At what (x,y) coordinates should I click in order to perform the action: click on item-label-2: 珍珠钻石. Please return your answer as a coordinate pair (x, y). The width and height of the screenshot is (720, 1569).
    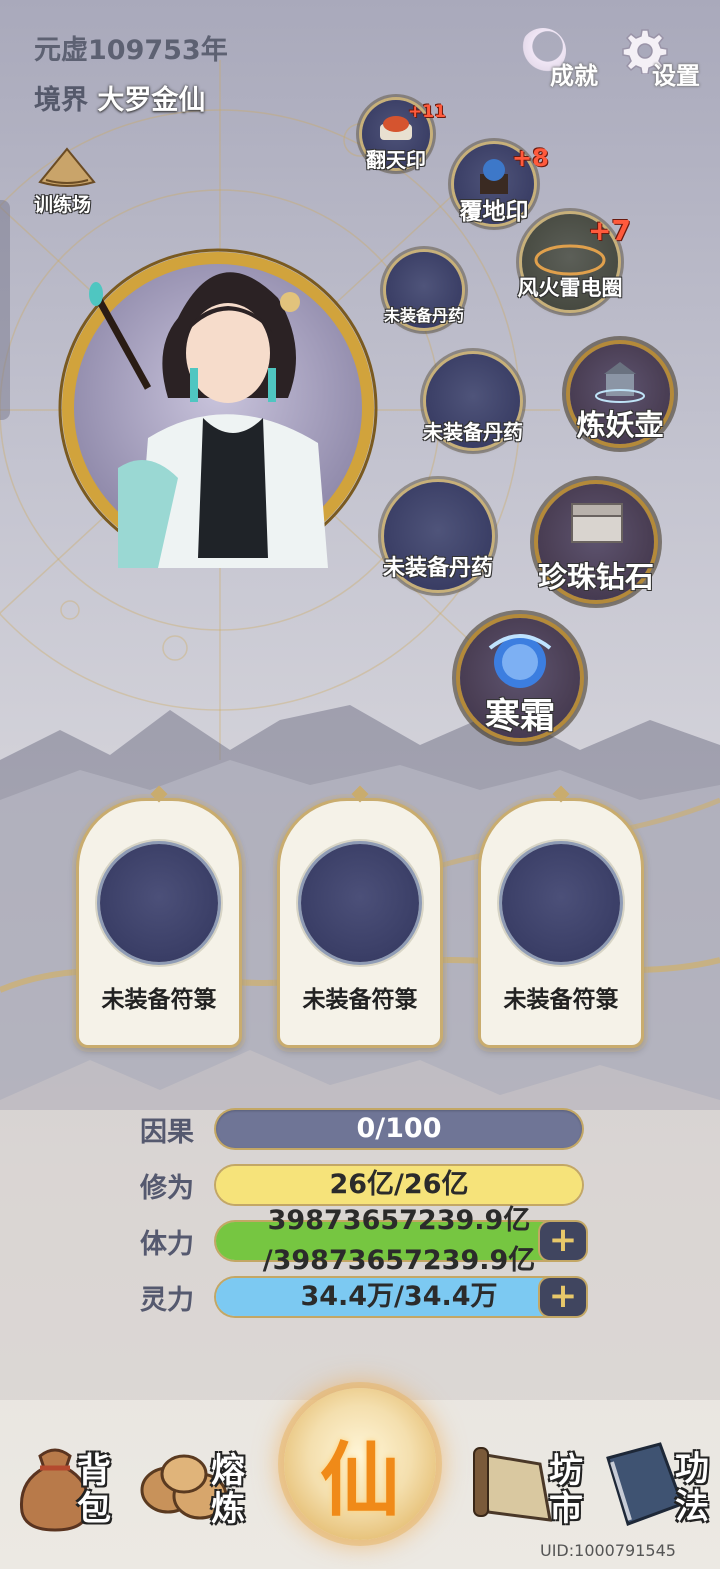
    Looking at the image, I should click on (595, 577).